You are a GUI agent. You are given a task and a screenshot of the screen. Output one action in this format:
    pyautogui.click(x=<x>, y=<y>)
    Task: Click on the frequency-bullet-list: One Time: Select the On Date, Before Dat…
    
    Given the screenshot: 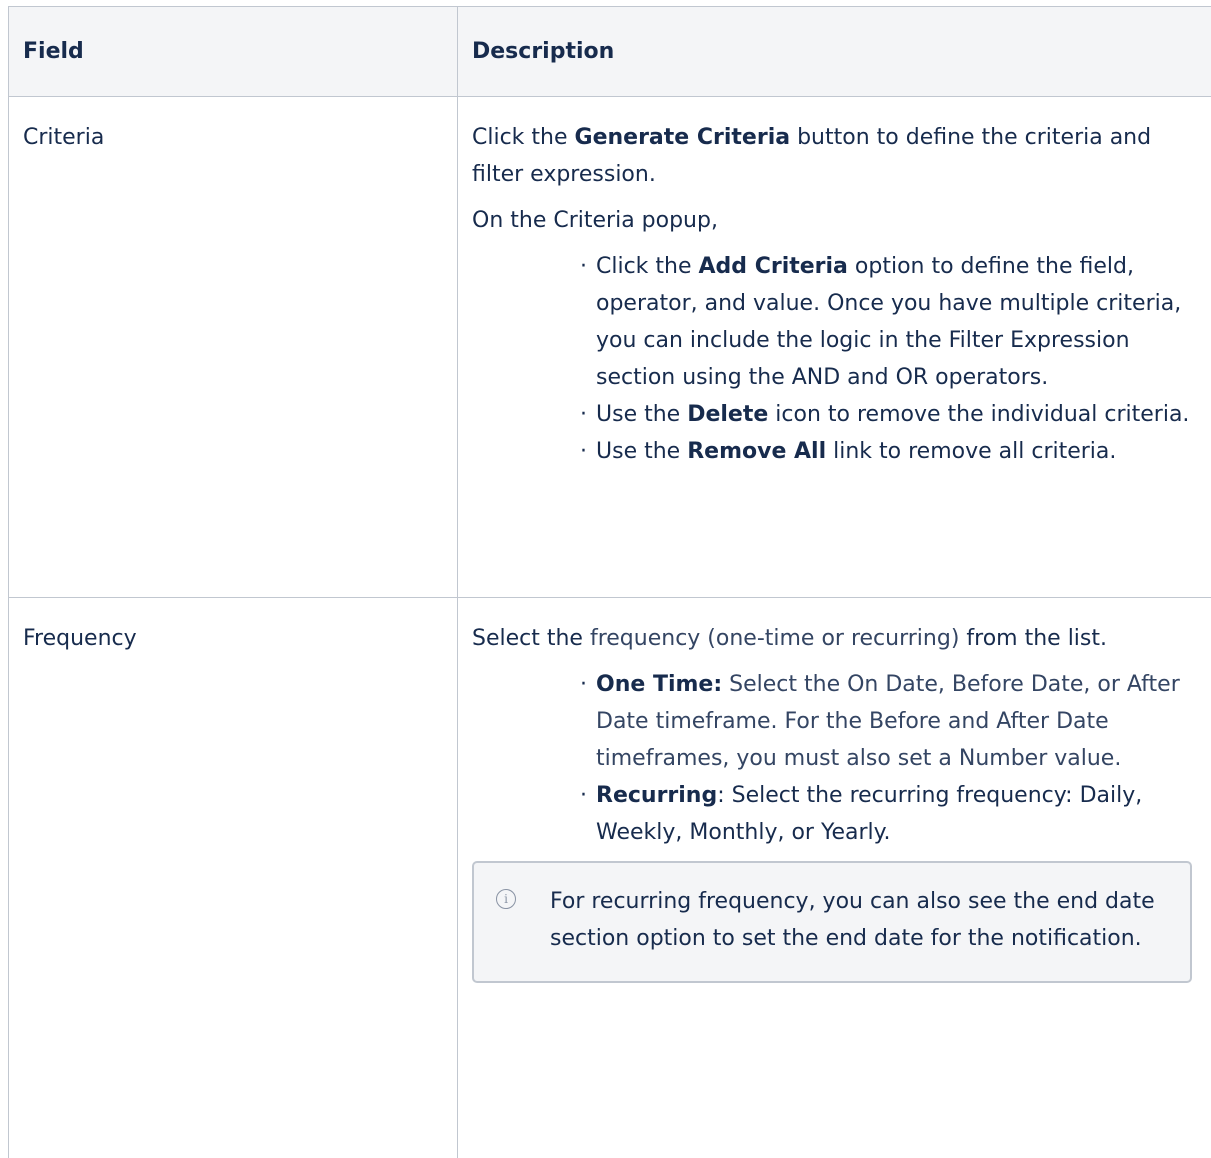 What is the action you would take?
    pyautogui.click(x=890, y=758)
    